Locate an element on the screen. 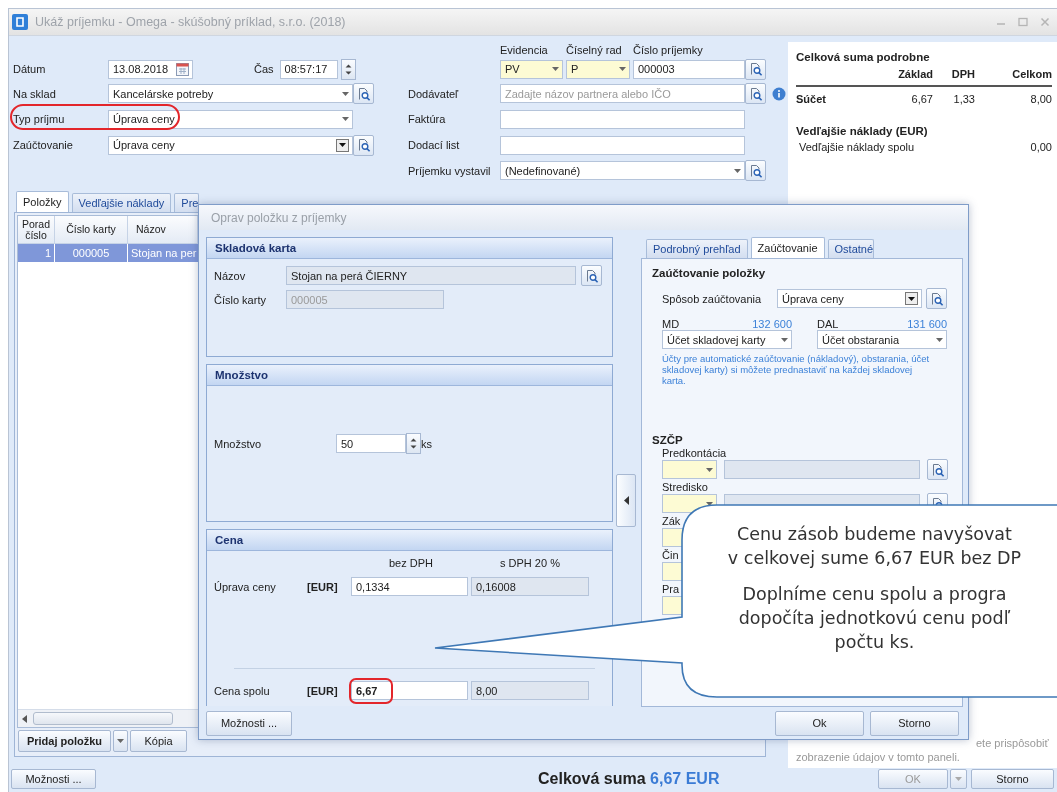 The image size is (1057, 792). input-field: 6,67 is located at coordinates (409, 690).